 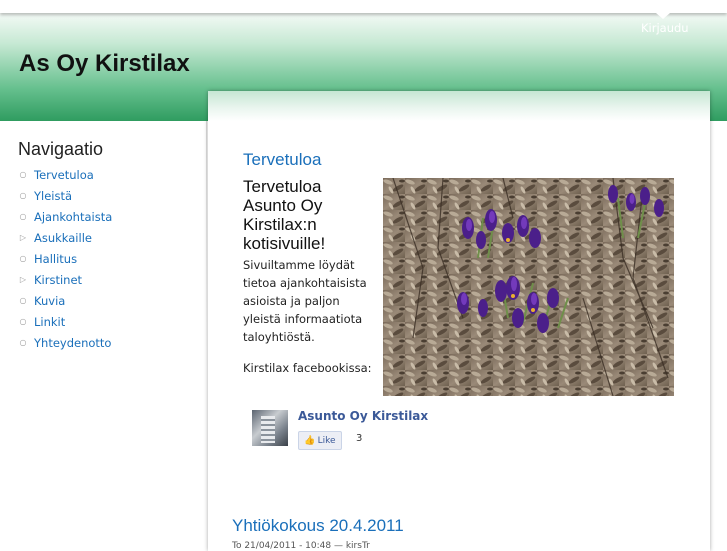 I want to click on facebook-like-button: 👍 Like, so click(x=320, y=440).